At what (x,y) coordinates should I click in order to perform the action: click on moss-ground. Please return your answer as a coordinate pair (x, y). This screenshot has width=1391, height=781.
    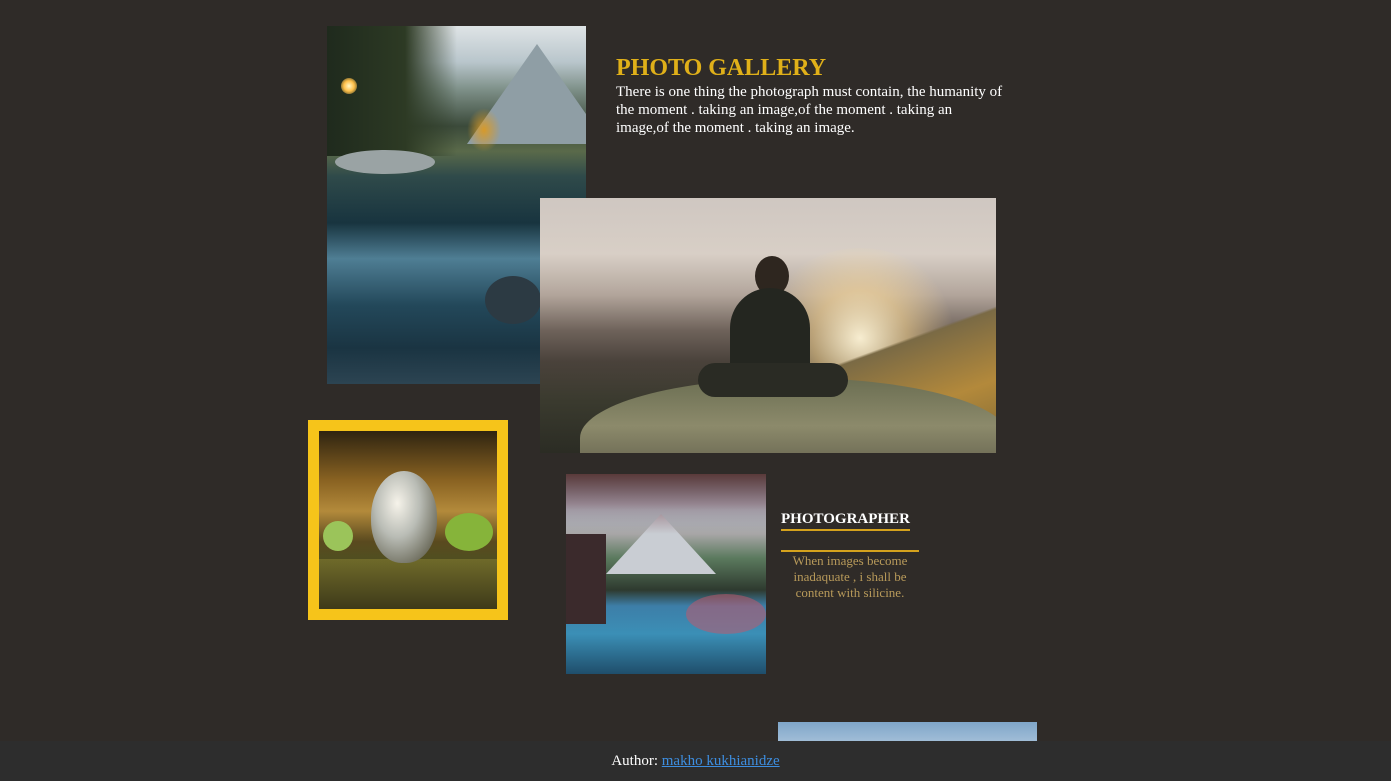
    Looking at the image, I should click on (408, 584).